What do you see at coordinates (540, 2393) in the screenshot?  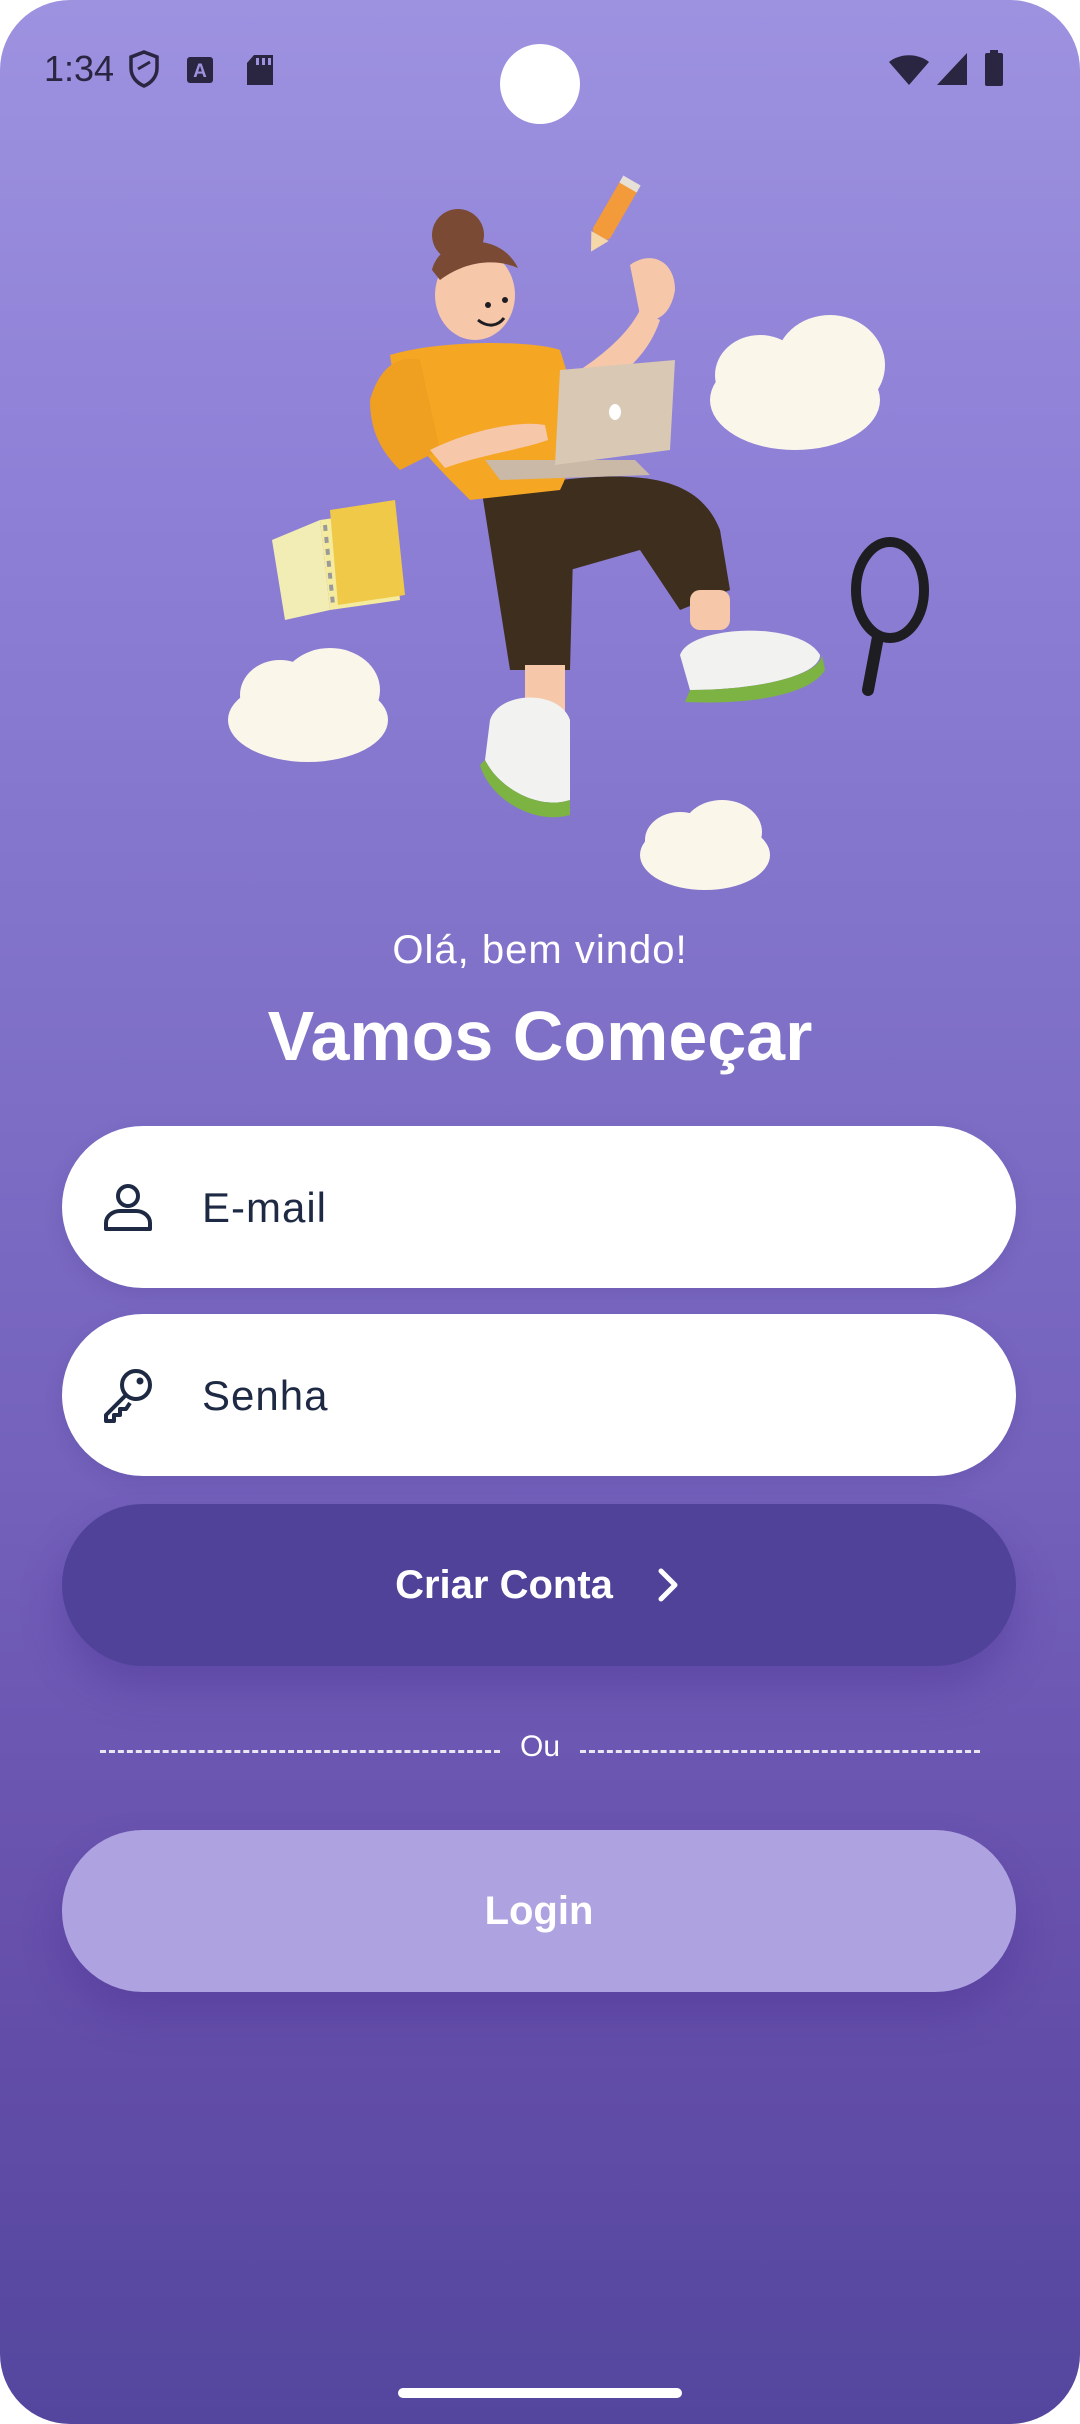 I see `home-indicator` at bounding box center [540, 2393].